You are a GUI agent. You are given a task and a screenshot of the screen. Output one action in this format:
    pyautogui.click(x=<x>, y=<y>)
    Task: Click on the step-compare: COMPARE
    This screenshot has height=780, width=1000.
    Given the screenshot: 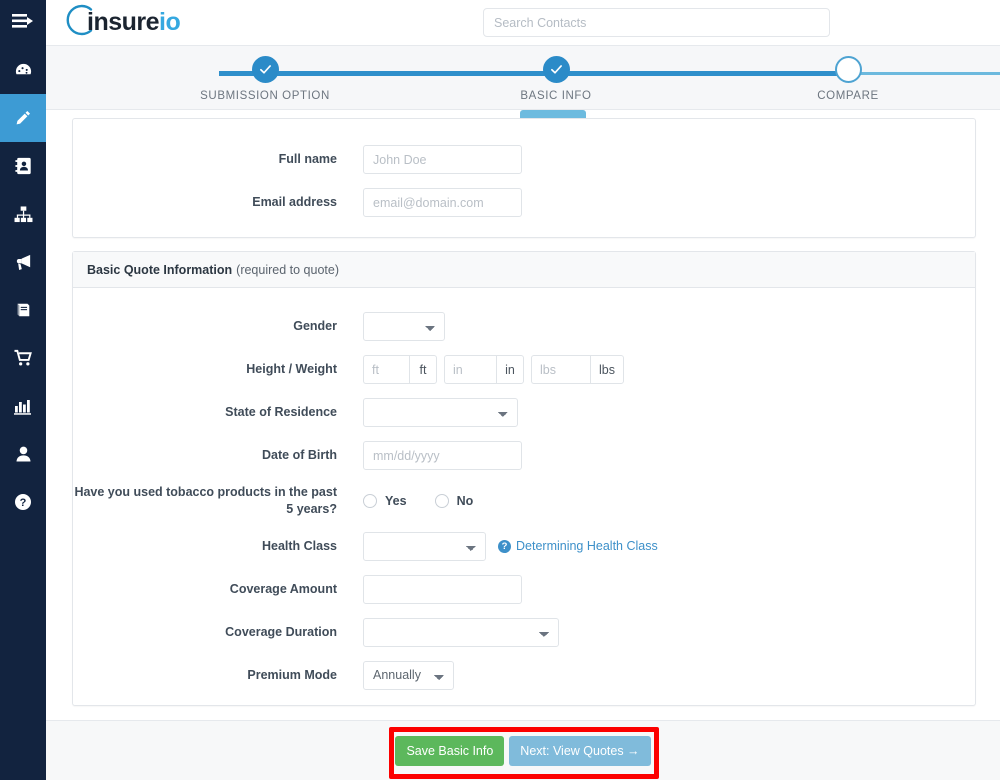 What is the action you would take?
    pyautogui.click(x=848, y=79)
    